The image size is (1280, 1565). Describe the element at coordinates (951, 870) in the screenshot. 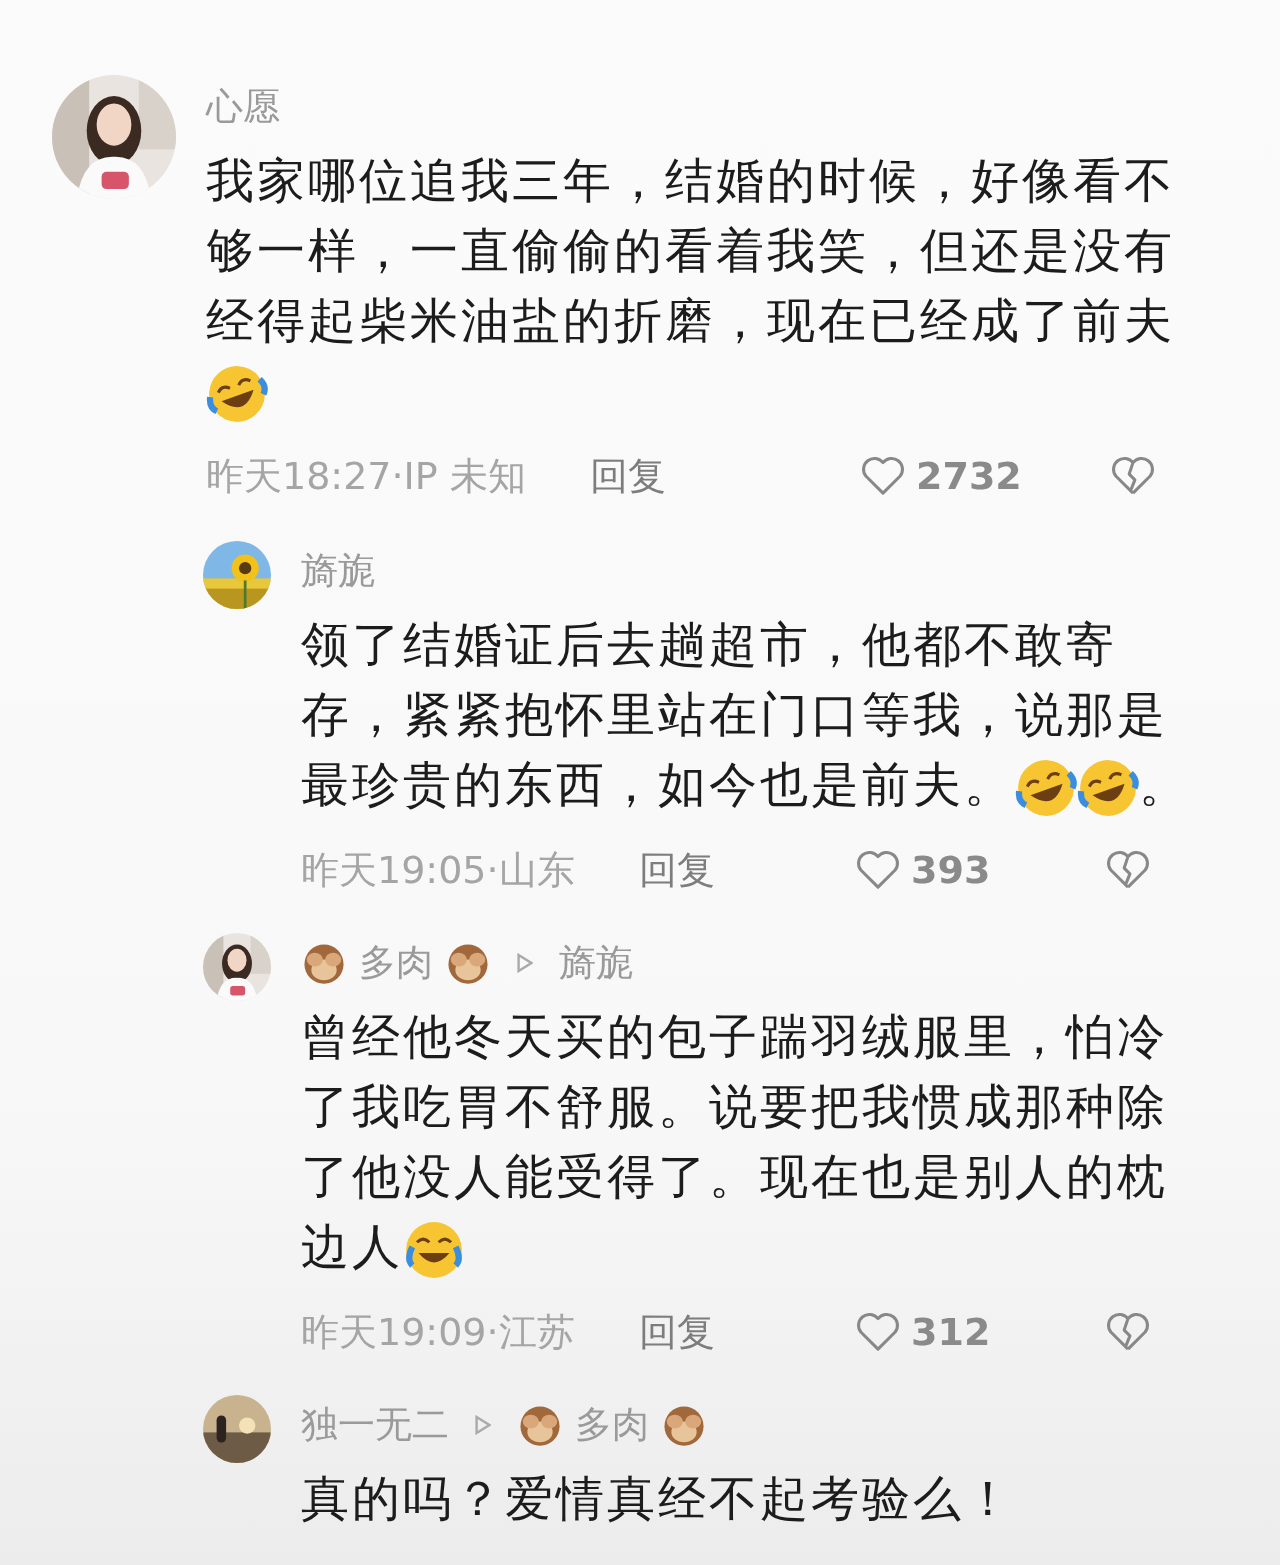

I see `like-count: 393` at that location.